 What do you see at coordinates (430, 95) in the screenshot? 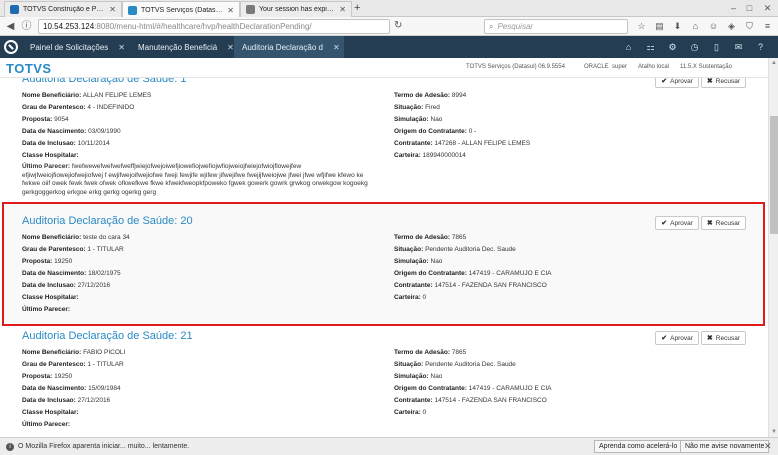
I see `field-termo: Termo de Adesão: 8994` at bounding box center [430, 95].